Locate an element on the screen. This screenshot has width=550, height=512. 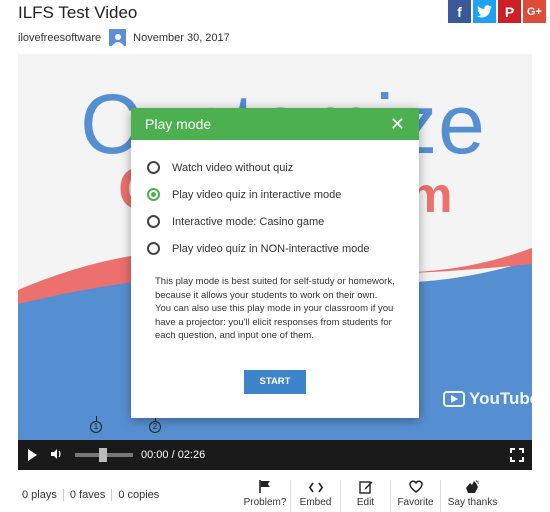
google-plus-share-button: G+ is located at coordinates (534, 11).